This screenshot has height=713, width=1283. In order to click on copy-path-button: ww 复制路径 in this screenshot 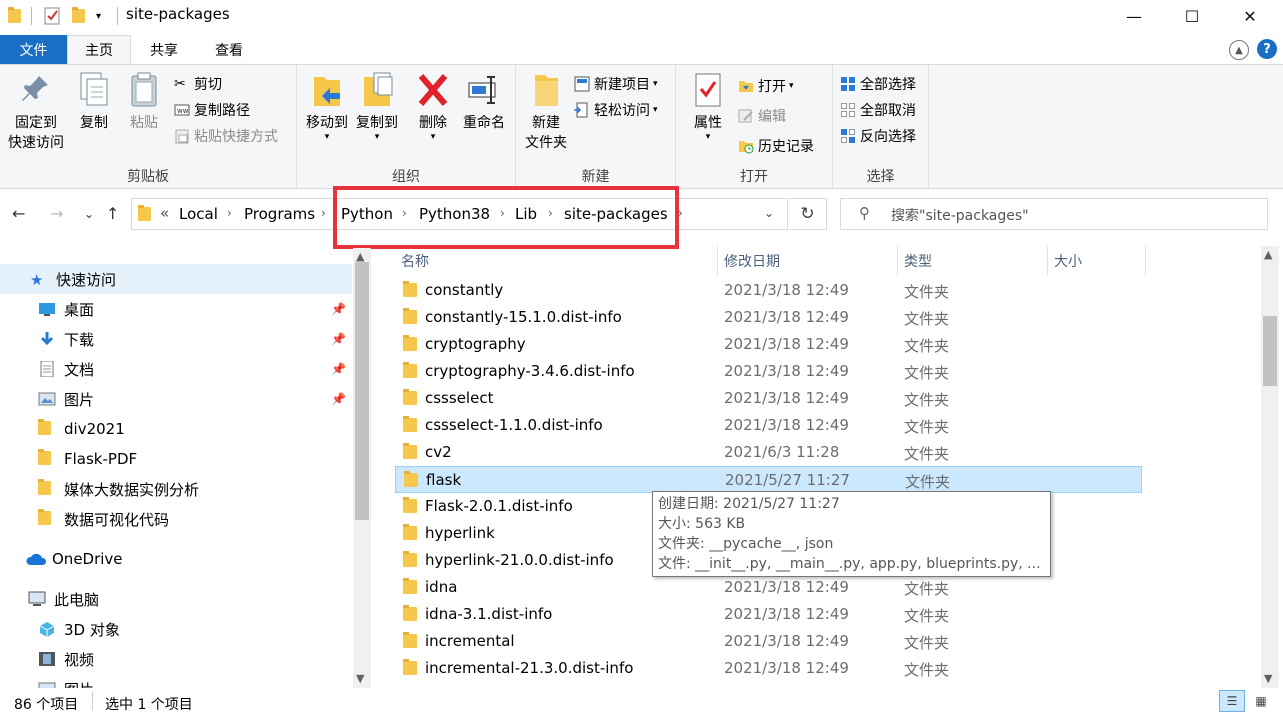, I will do `click(212, 110)`.